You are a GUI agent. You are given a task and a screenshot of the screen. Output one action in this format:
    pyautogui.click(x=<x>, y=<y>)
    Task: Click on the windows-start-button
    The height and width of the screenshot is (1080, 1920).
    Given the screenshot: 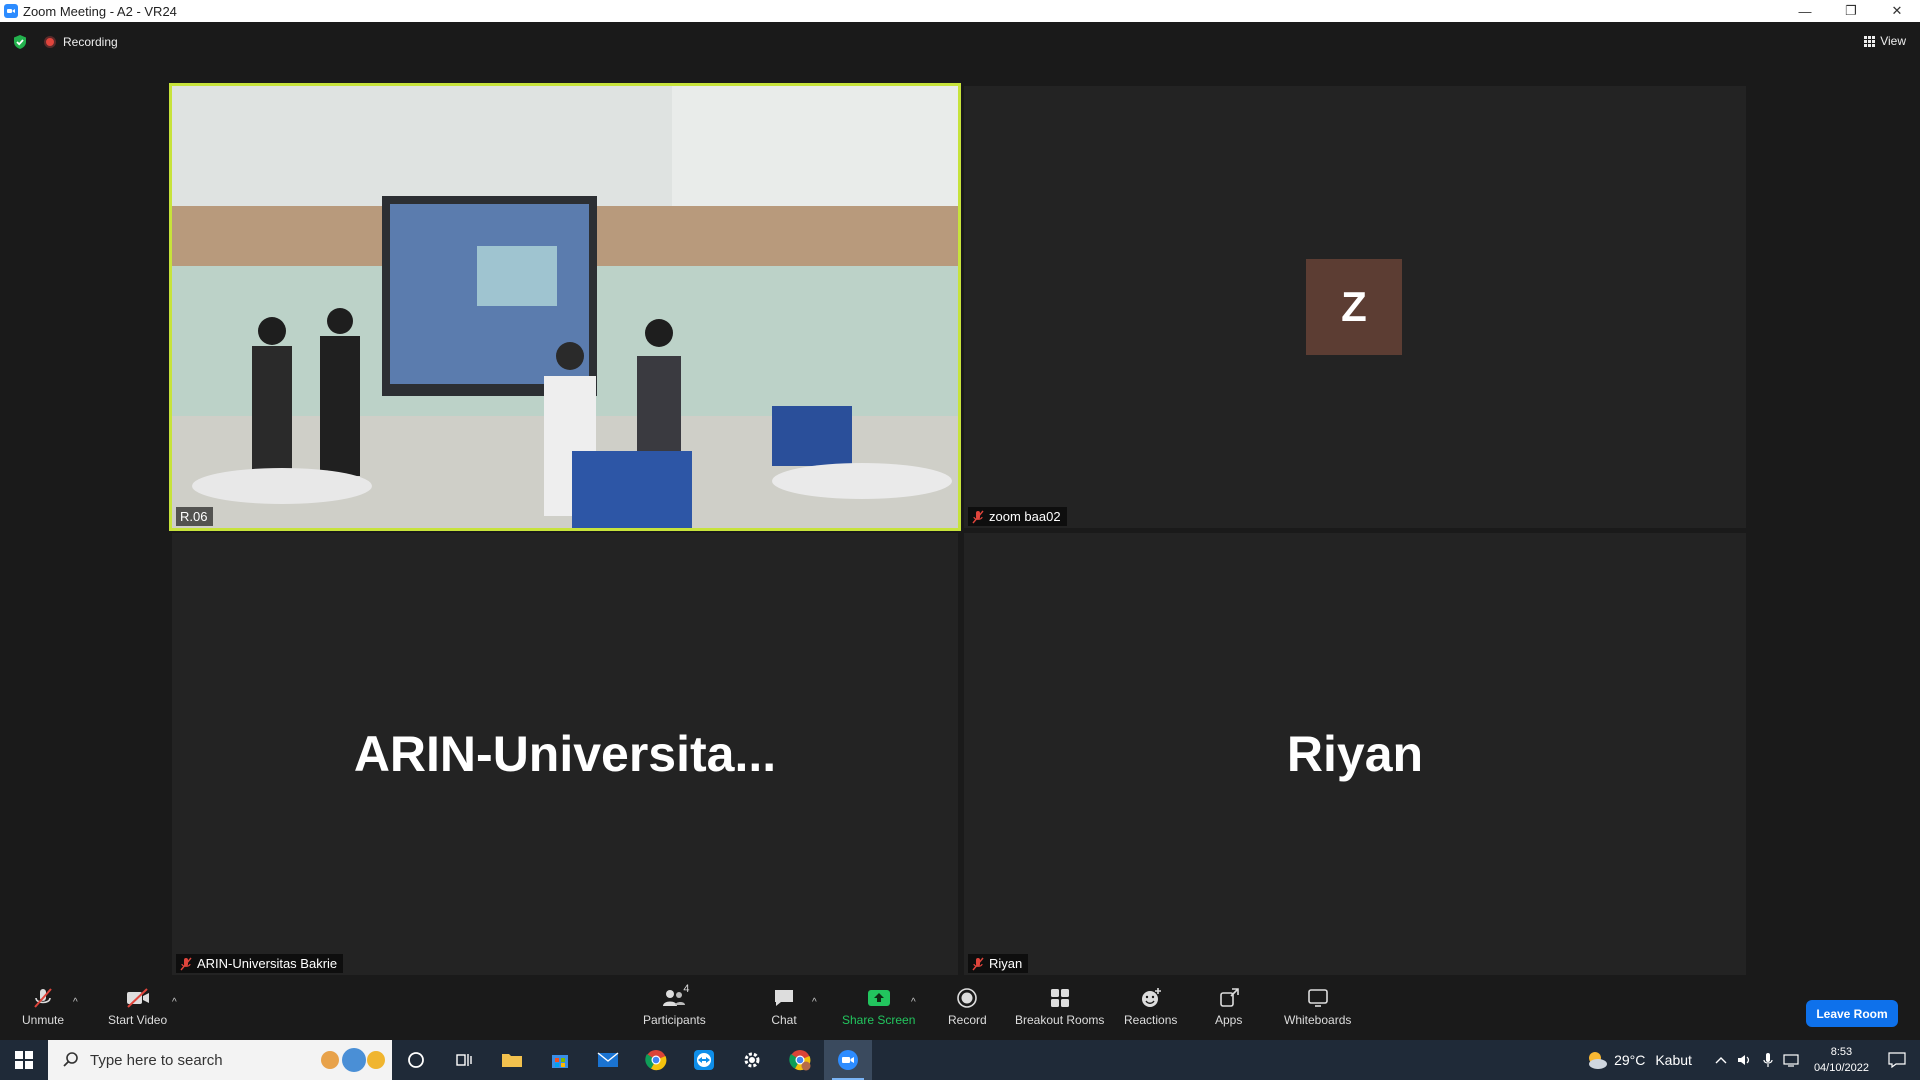 What is the action you would take?
    pyautogui.click(x=24, y=1060)
    